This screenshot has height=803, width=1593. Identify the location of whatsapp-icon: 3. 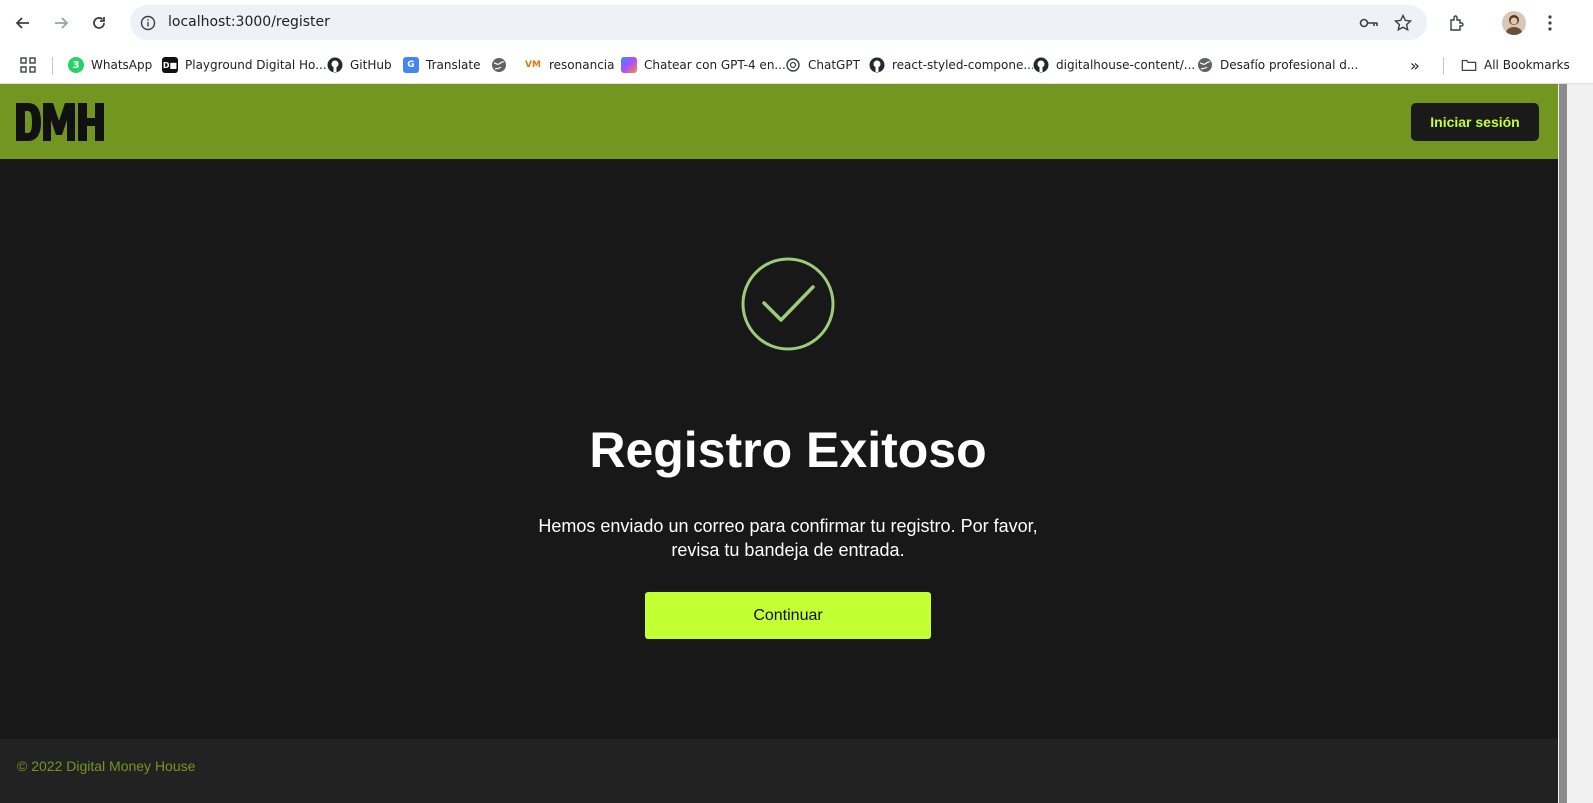
(76, 65).